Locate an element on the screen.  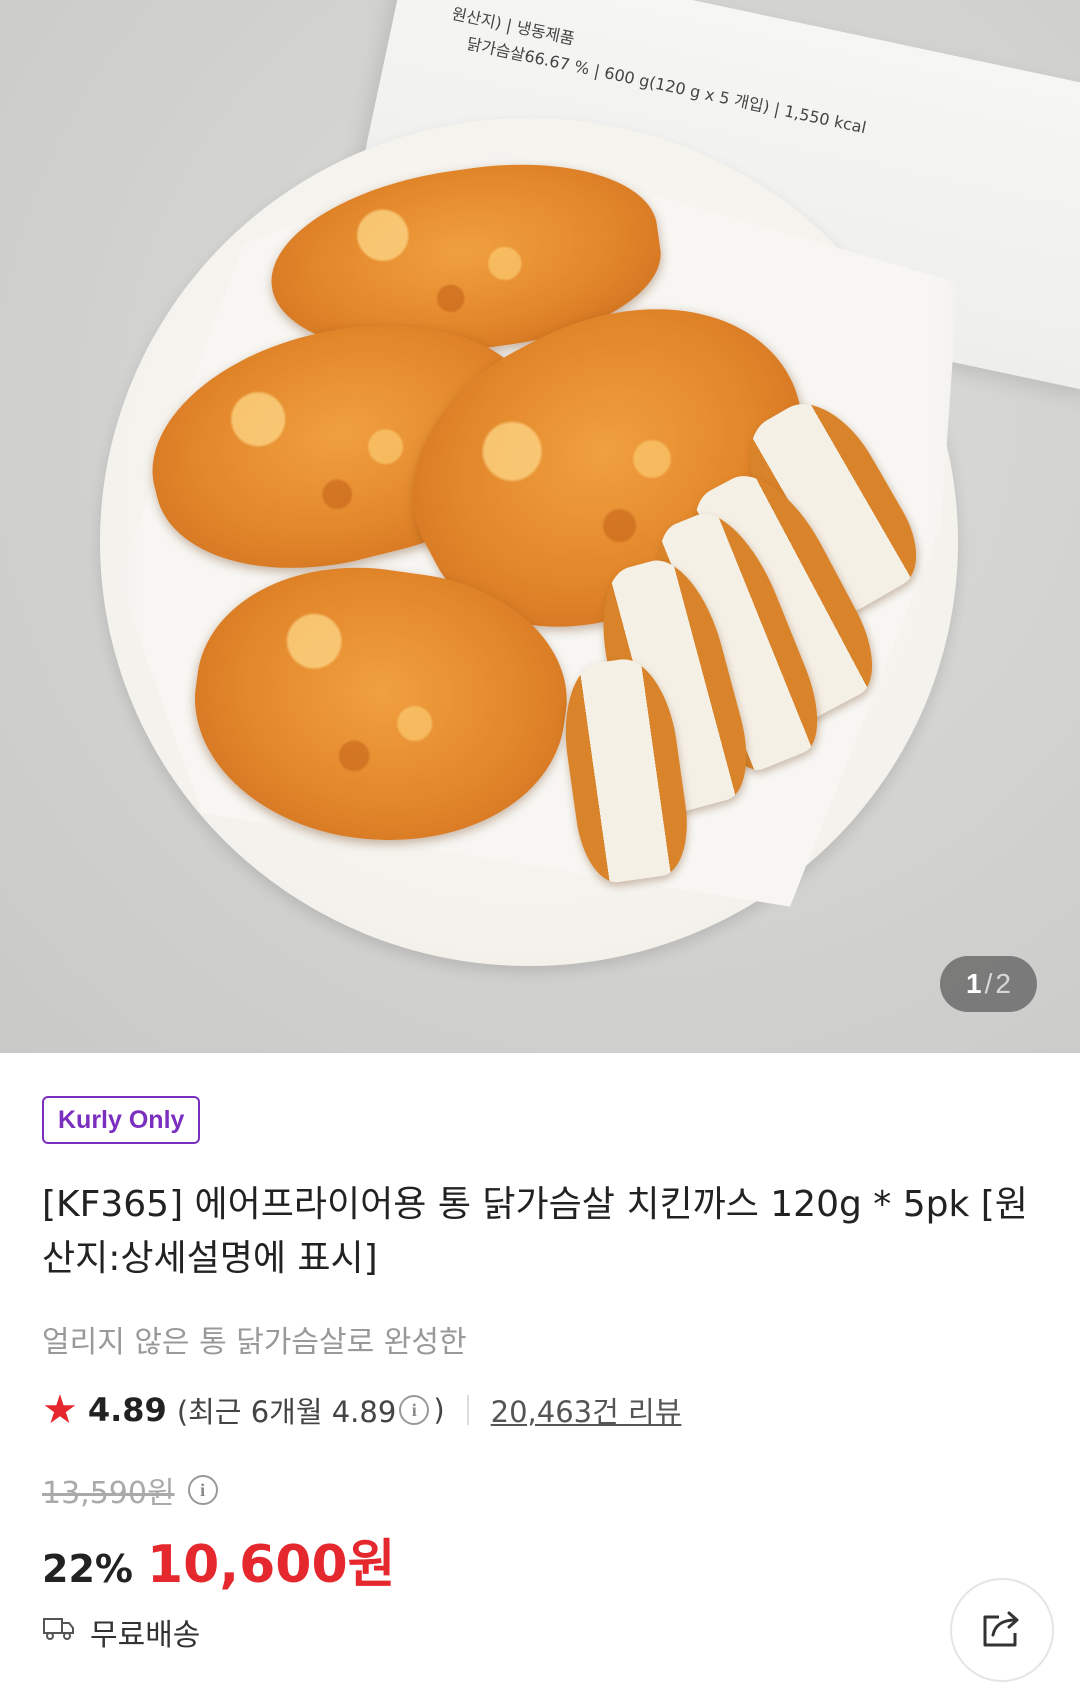
rating-row: ★ 4.89 (최근 6개월 4.89 i ) 20,463건 리뷰 is located at coordinates (361, 1410).